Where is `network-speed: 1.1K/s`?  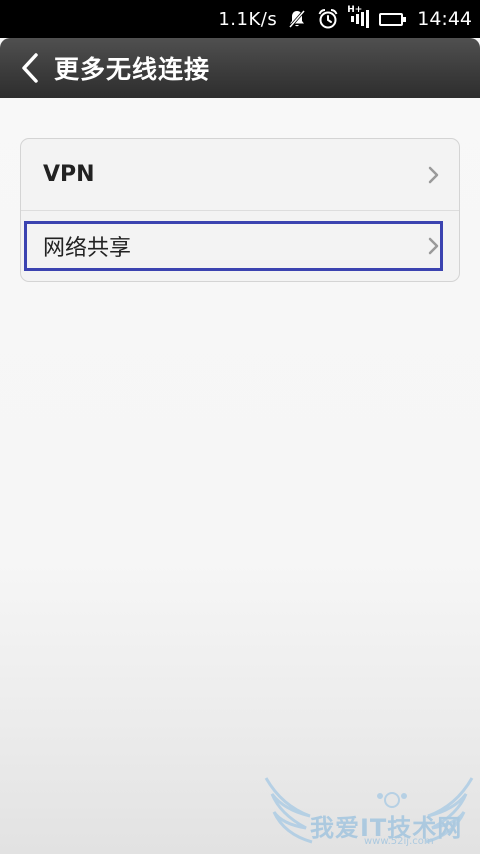
network-speed: 1.1K/s is located at coordinates (248, 19).